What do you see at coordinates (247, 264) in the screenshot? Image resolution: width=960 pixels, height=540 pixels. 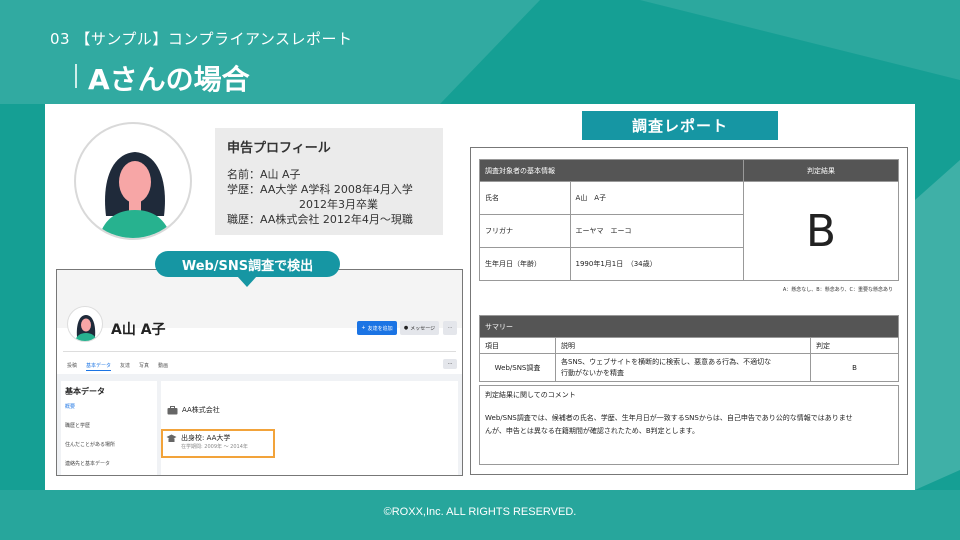 I see `detection-callout: Web/SNS調査で検出` at bounding box center [247, 264].